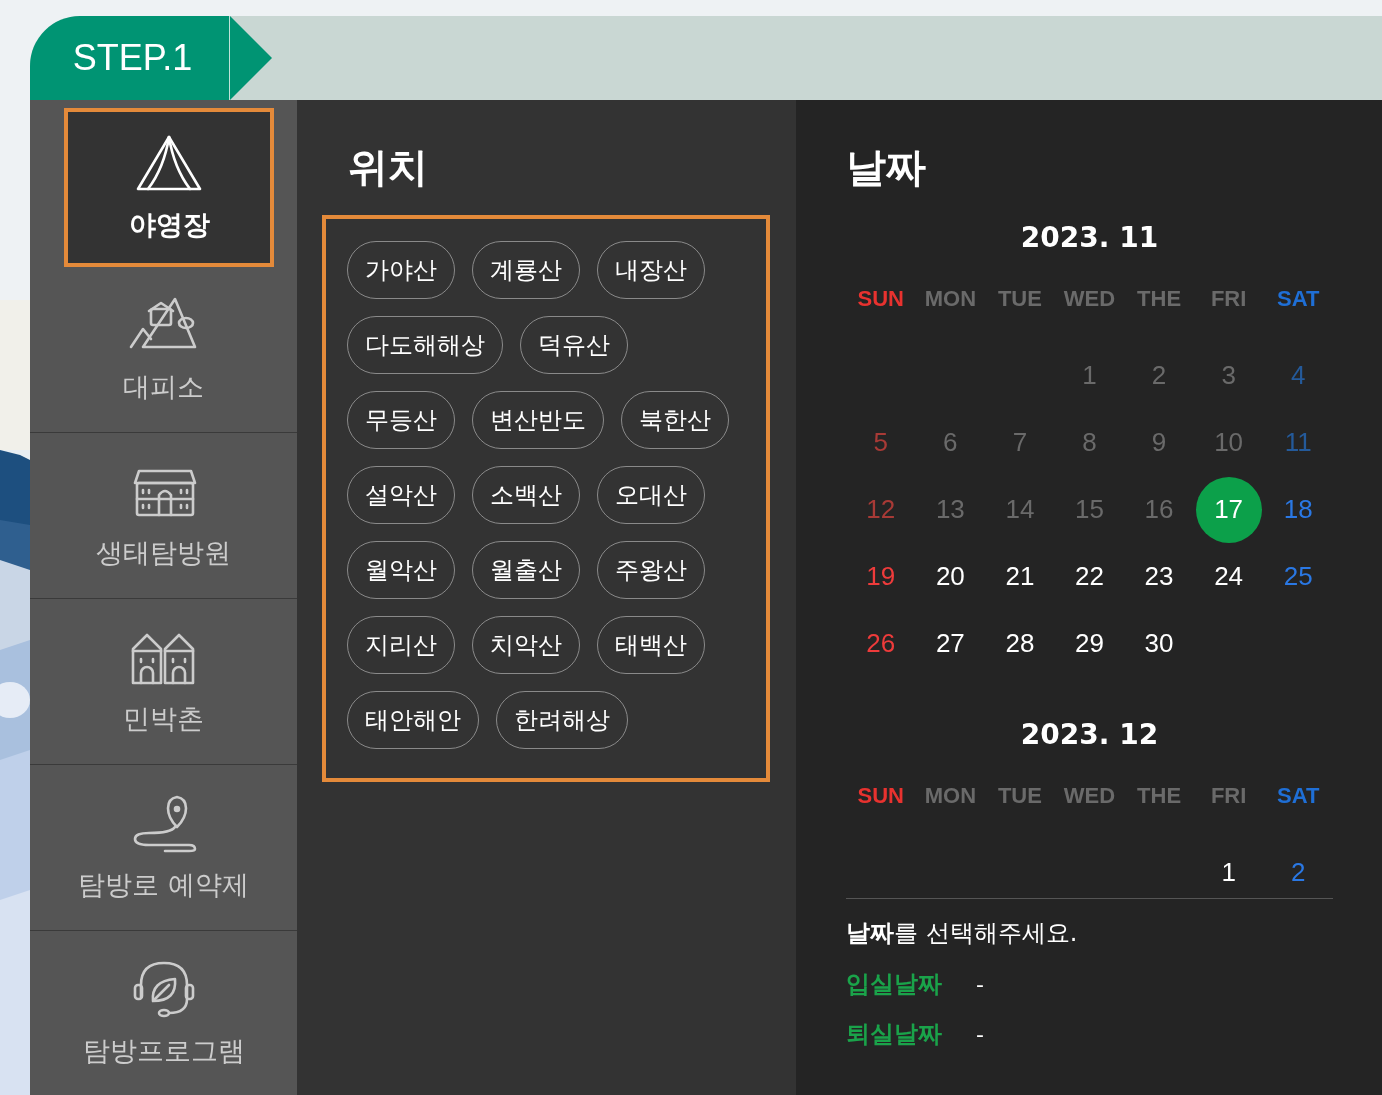 Image resolution: width=1382 pixels, height=1095 pixels. I want to click on location-chip: 월악산, so click(401, 570).